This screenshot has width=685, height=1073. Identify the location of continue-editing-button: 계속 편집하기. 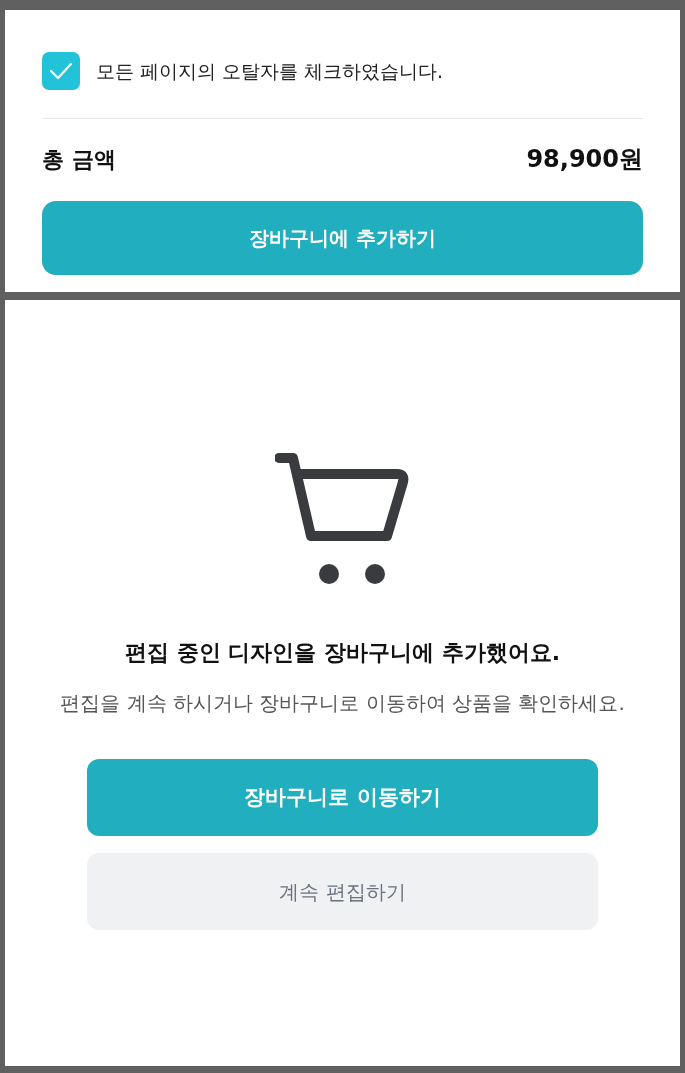
(342, 891).